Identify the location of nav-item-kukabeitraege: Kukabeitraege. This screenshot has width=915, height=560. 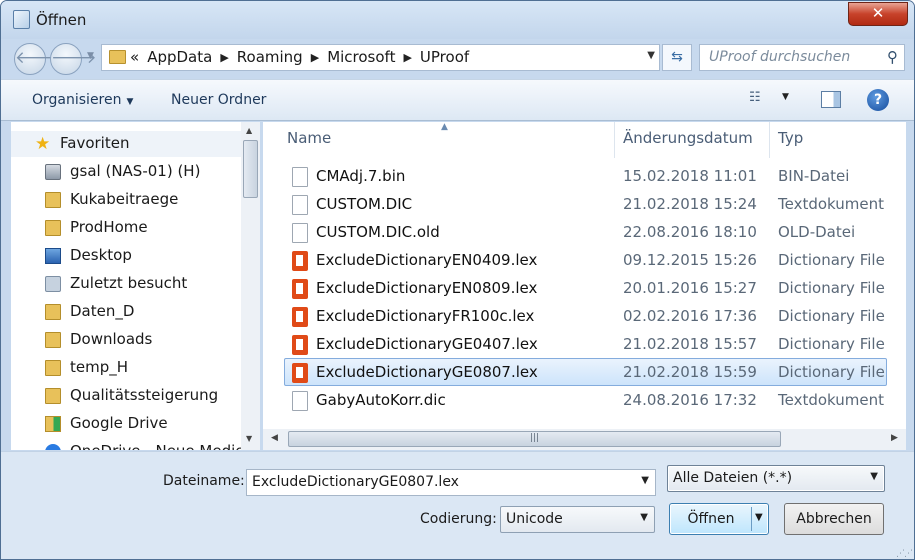
(127, 200).